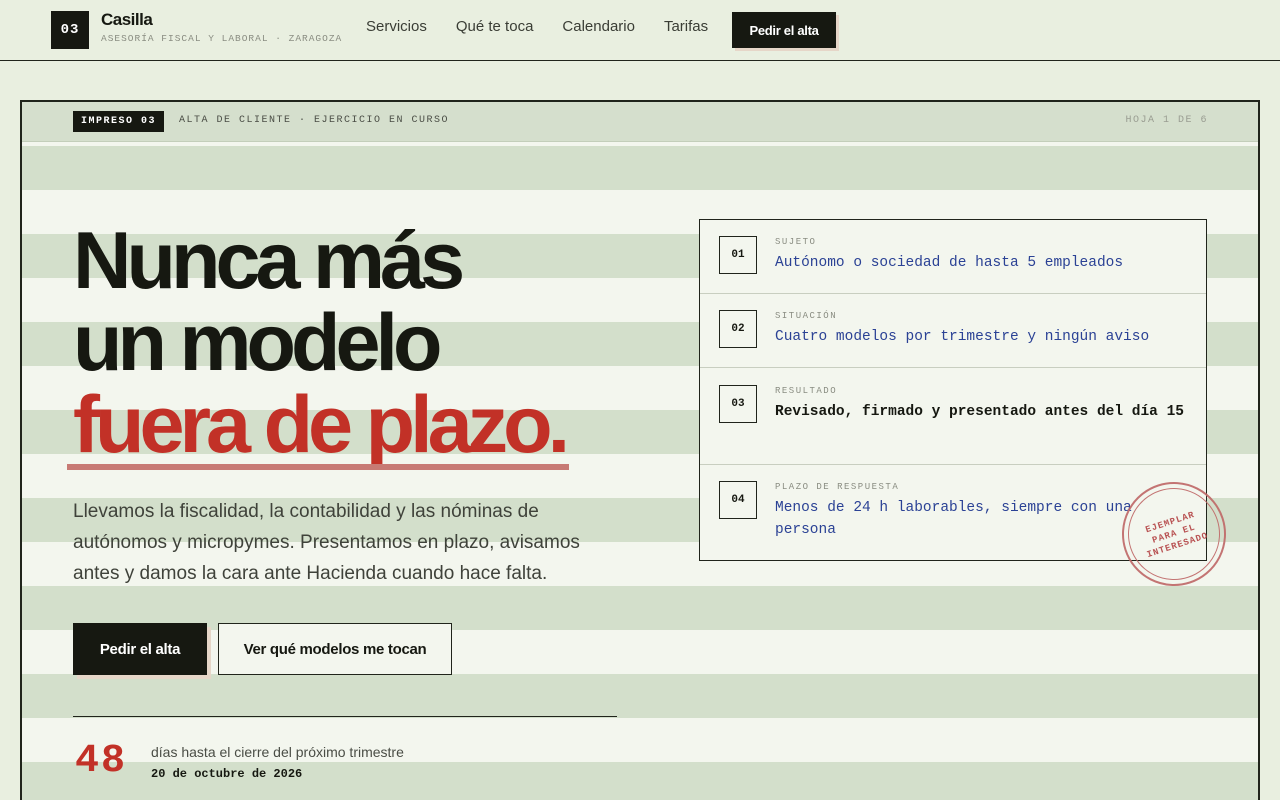 This screenshot has width=1280, height=800. Describe the element at coordinates (140, 649) in the screenshot. I see `primary-cta-button: Pedir el alta` at that location.